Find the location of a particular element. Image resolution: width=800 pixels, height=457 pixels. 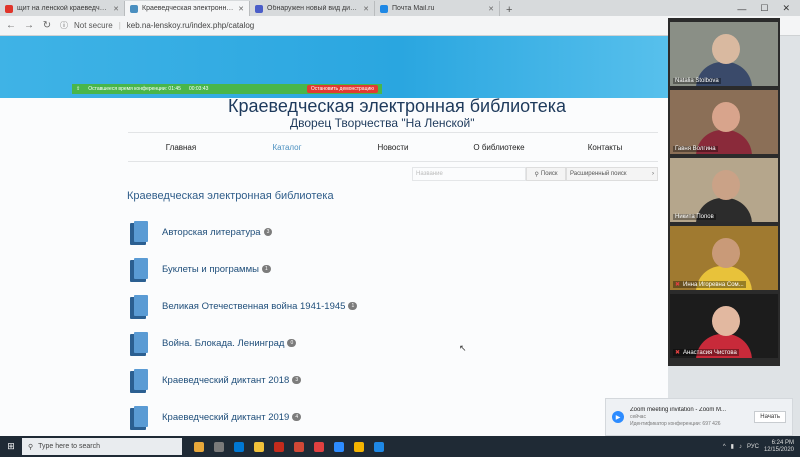

tab-title: Обнаружен новый вид диноза is located at coordinates (313, 8).